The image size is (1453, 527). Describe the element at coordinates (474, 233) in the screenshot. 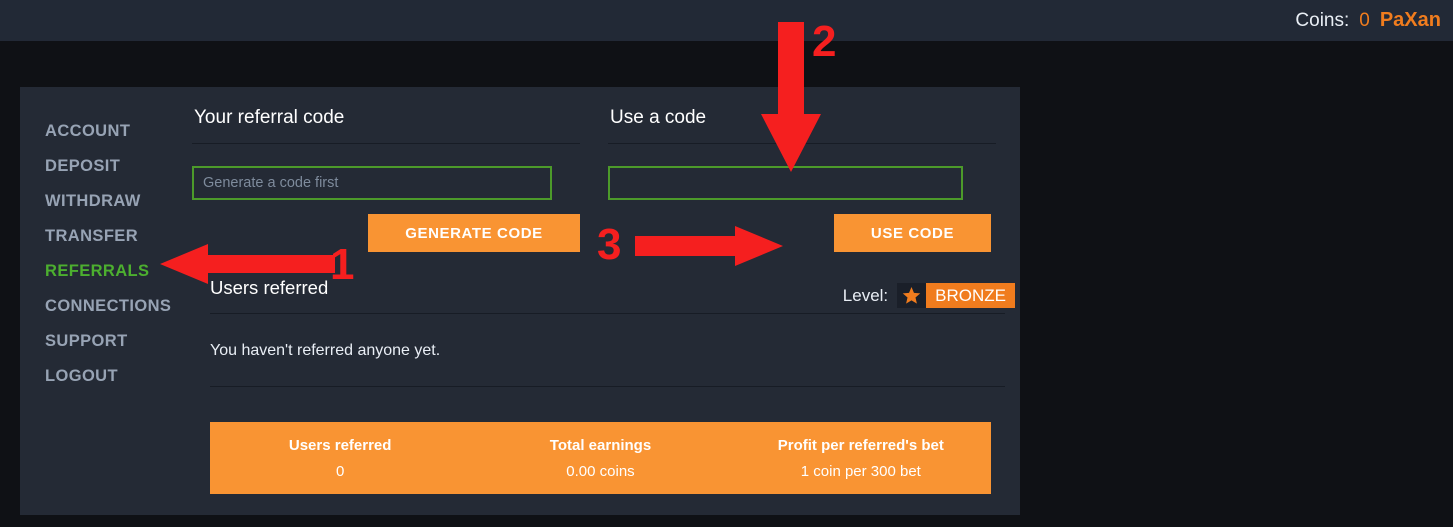

I see `generate-code-button: GENERATE CODE` at that location.